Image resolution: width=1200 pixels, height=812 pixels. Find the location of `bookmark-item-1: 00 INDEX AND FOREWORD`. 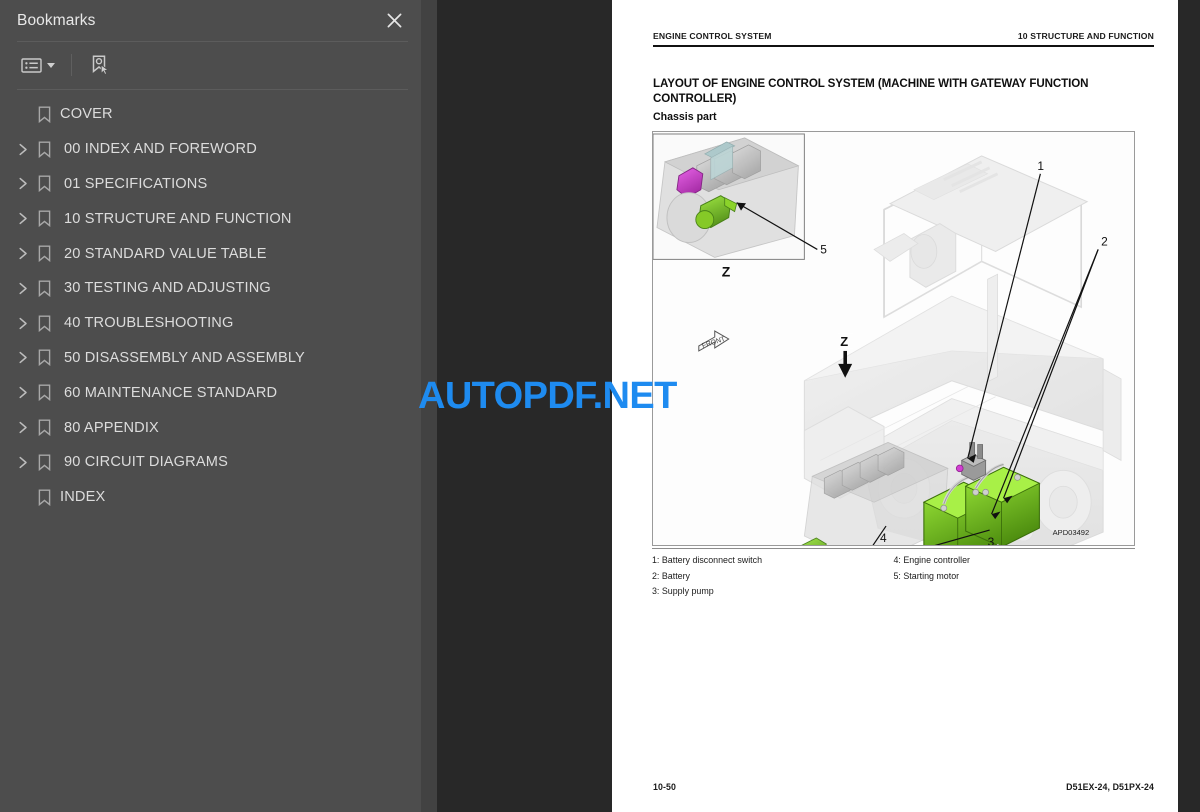

bookmark-item-1: 00 INDEX AND FOREWORD is located at coordinates (210, 149).